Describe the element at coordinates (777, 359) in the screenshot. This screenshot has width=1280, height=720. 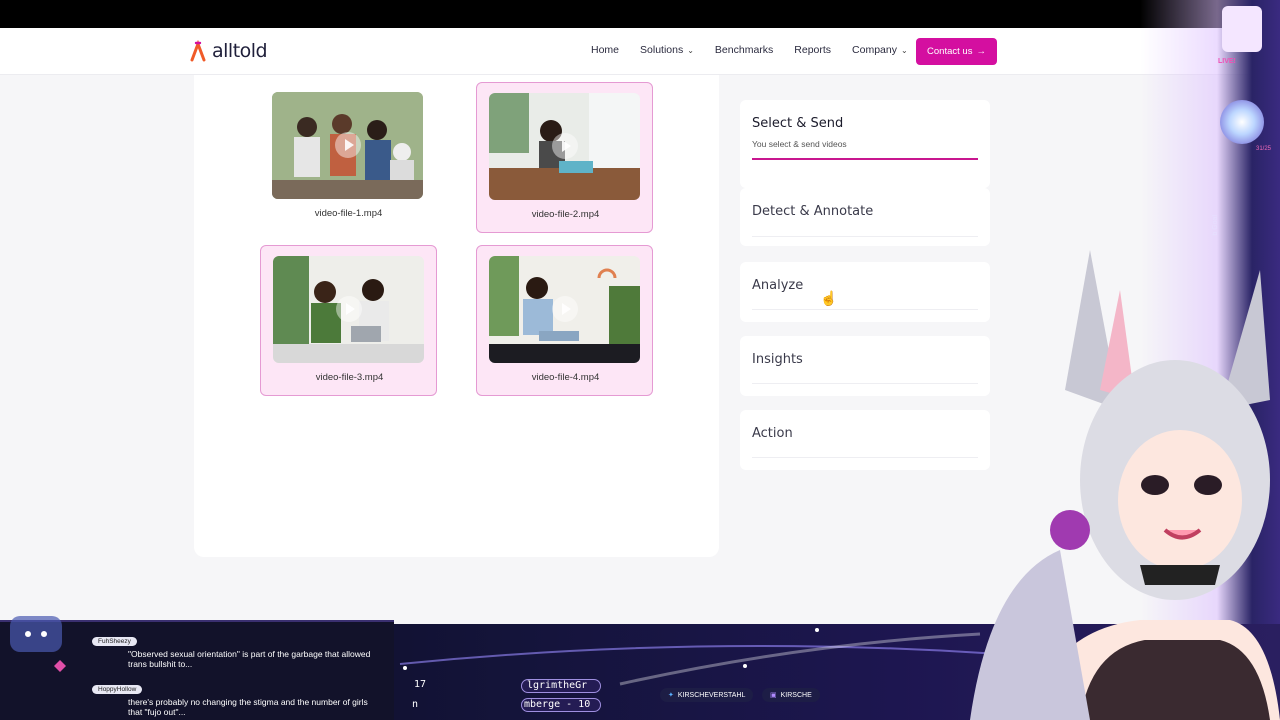
I see `step-title: Insights` at that location.